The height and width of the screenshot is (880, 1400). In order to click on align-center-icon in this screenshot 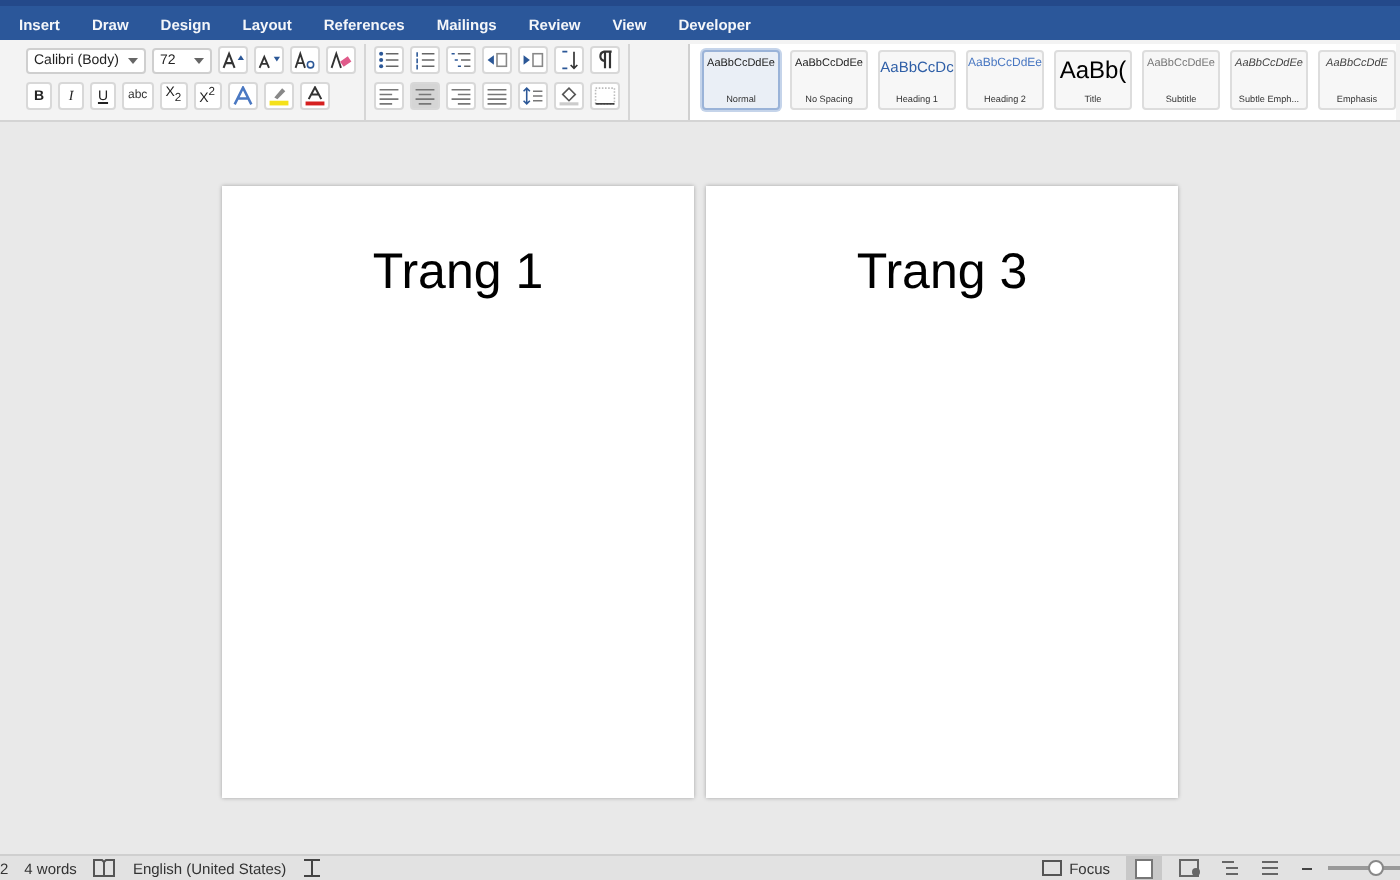, I will do `click(425, 96)`.